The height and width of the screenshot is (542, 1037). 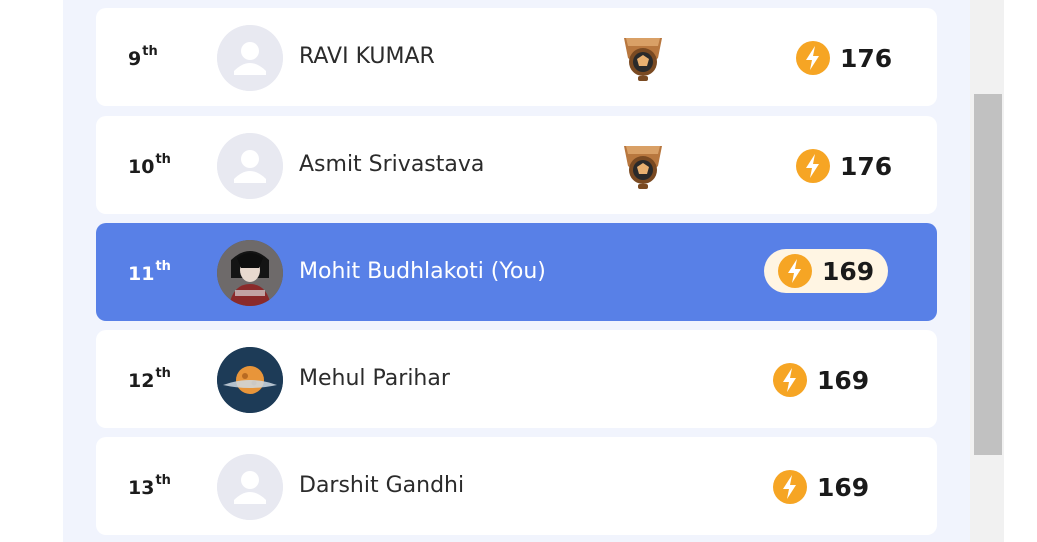 I want to click on rank-label: 13th, so click(x=149, y=486).